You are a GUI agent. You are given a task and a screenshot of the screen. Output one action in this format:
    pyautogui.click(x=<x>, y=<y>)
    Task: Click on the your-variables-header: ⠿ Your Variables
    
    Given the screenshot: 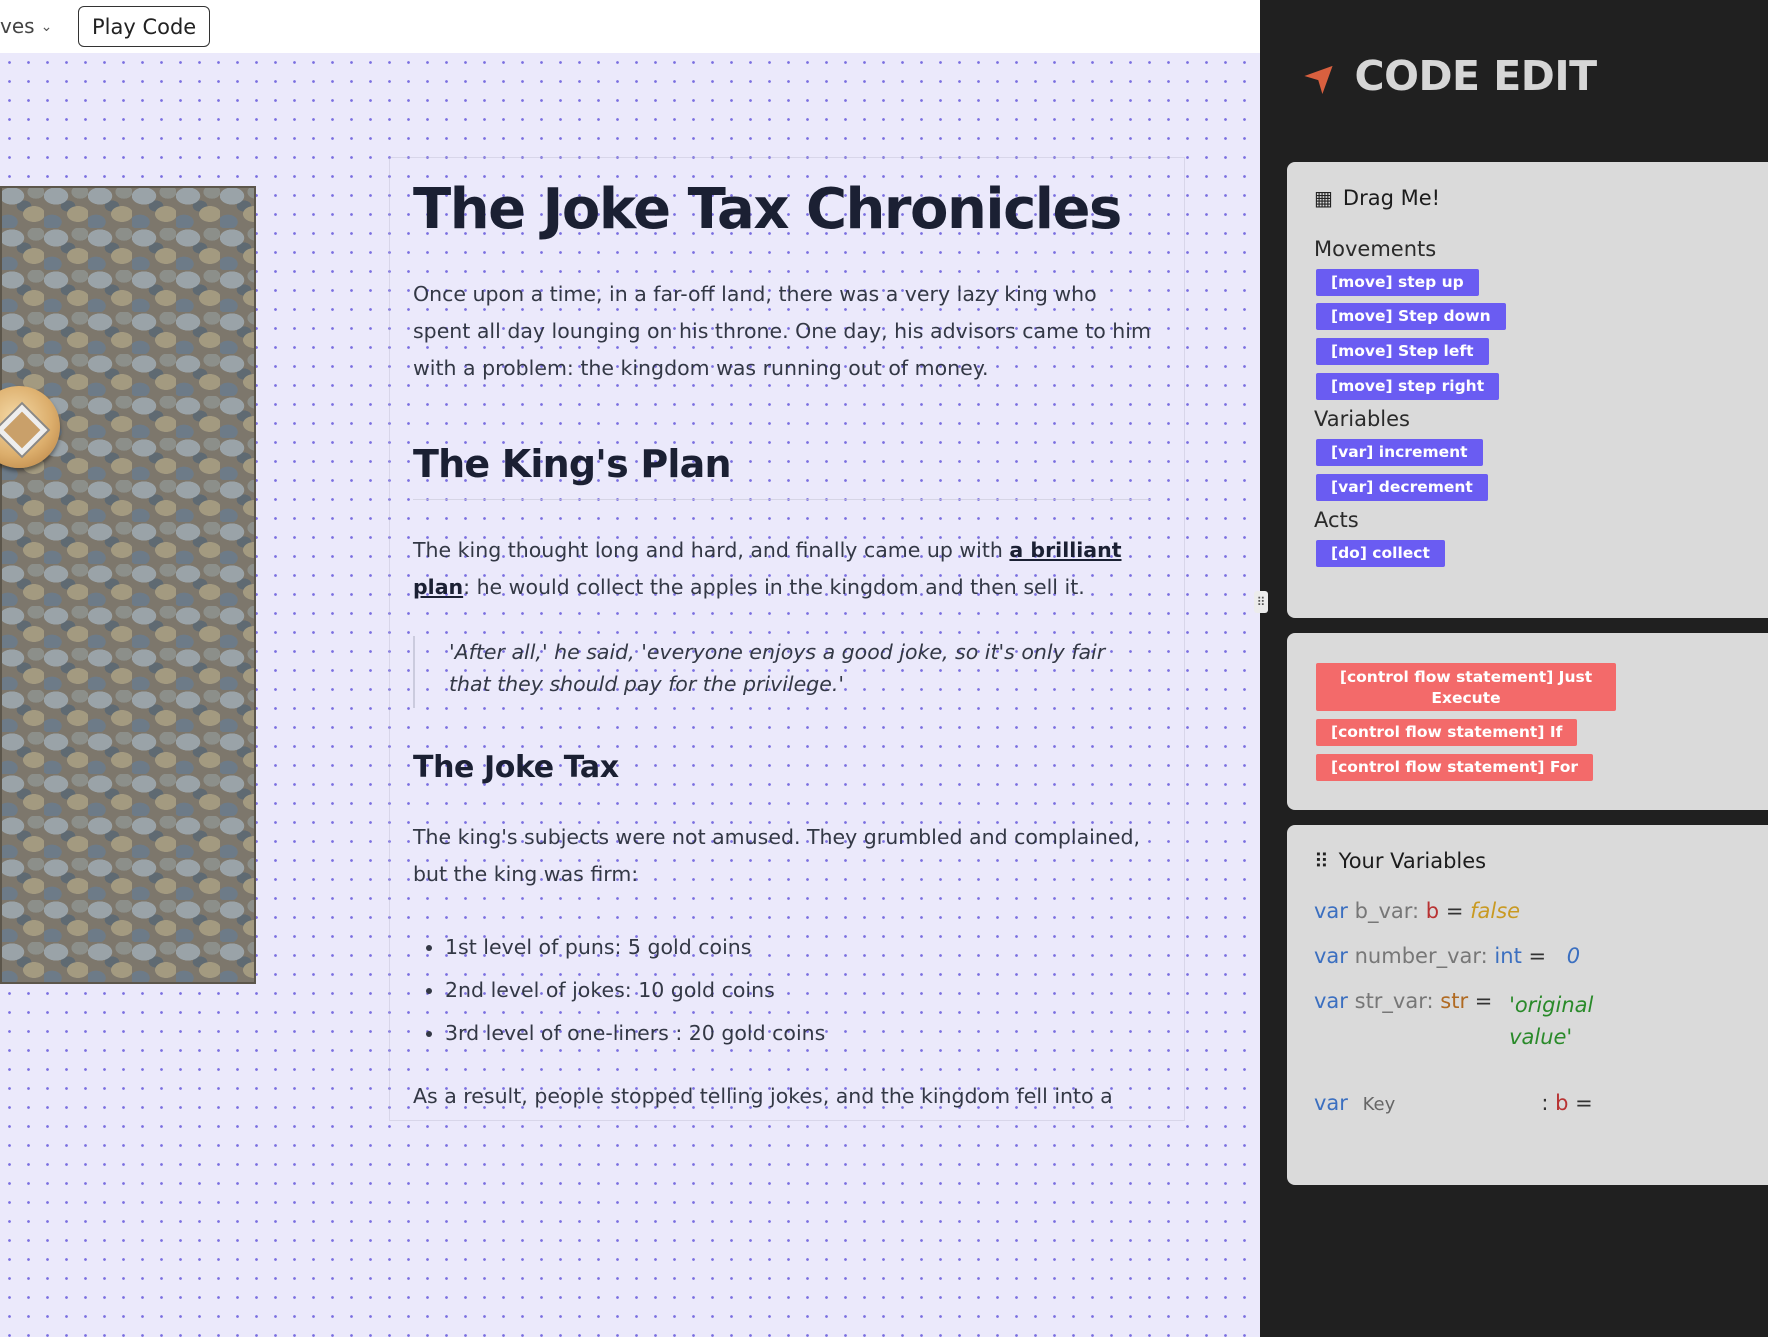 What is the action you would take?
    pyautogui.click(x=1400, y=861)
    